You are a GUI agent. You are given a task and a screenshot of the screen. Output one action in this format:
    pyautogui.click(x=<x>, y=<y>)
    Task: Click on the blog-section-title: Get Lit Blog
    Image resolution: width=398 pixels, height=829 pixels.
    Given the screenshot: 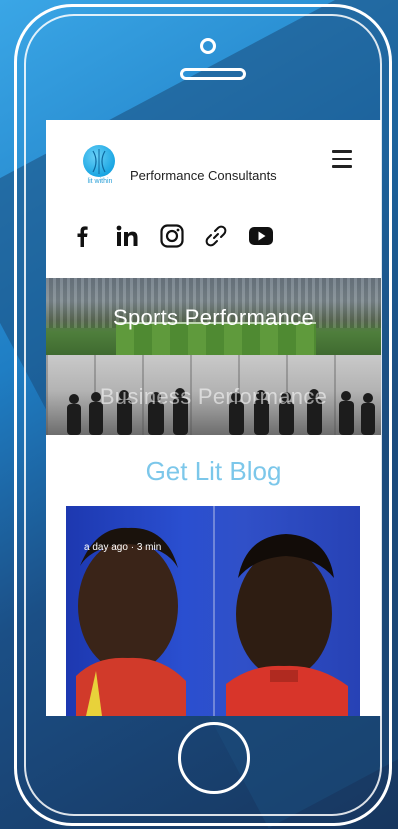 What is the action you would take?
    pyautogui.click(x=213, y=471)
    